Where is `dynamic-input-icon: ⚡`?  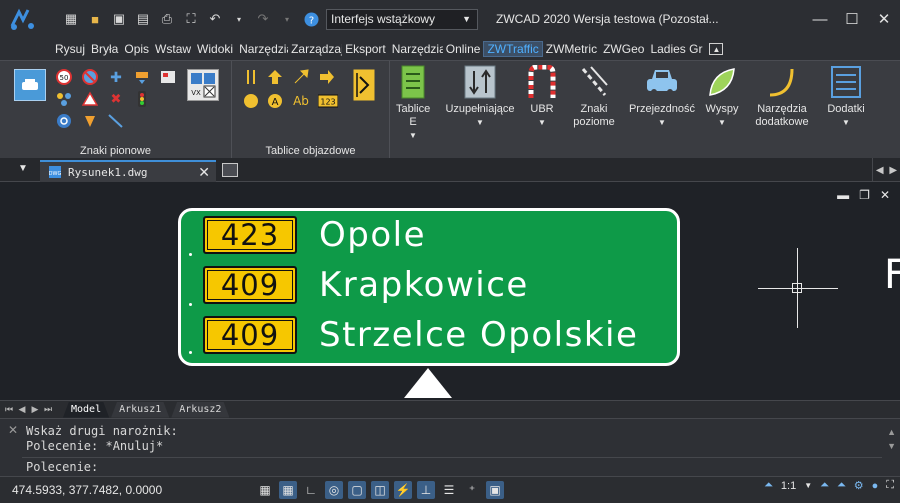 dynamic-input-icon: ⚡ is located at coordinates (403, 490).